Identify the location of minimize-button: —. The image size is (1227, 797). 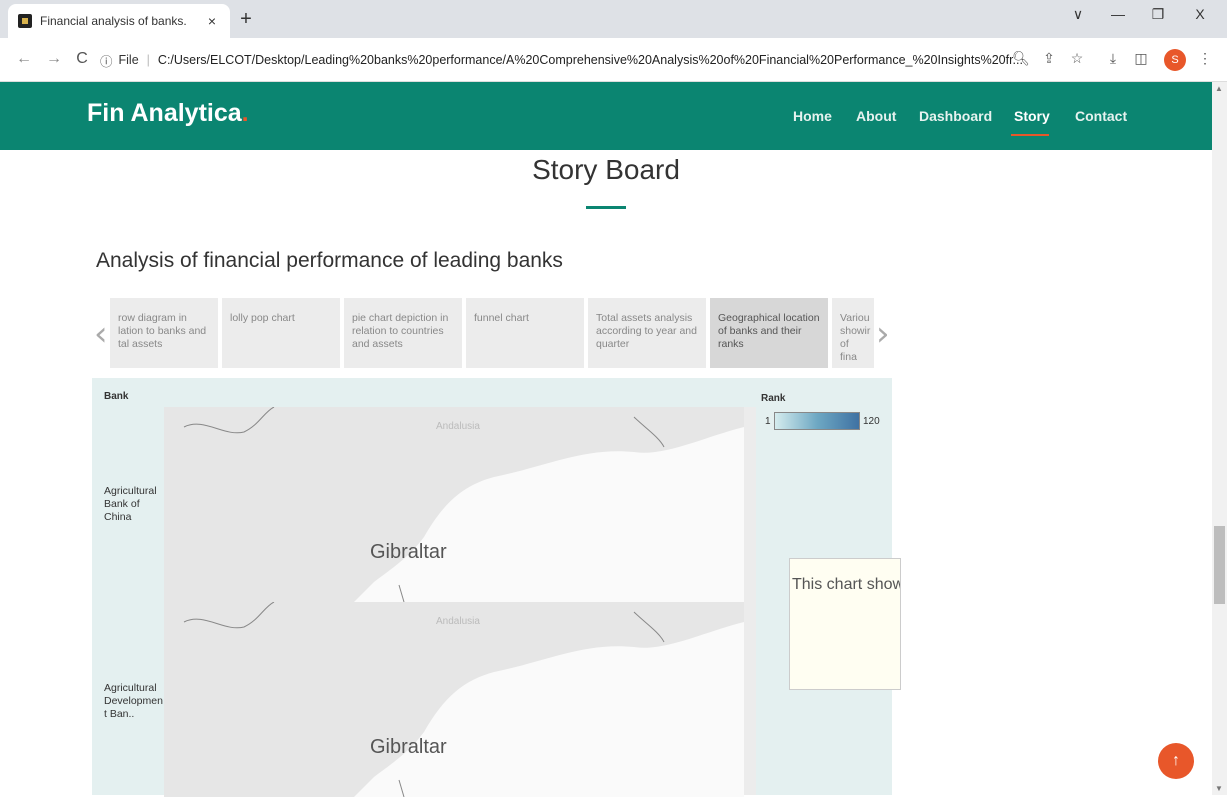
(1118, 14).